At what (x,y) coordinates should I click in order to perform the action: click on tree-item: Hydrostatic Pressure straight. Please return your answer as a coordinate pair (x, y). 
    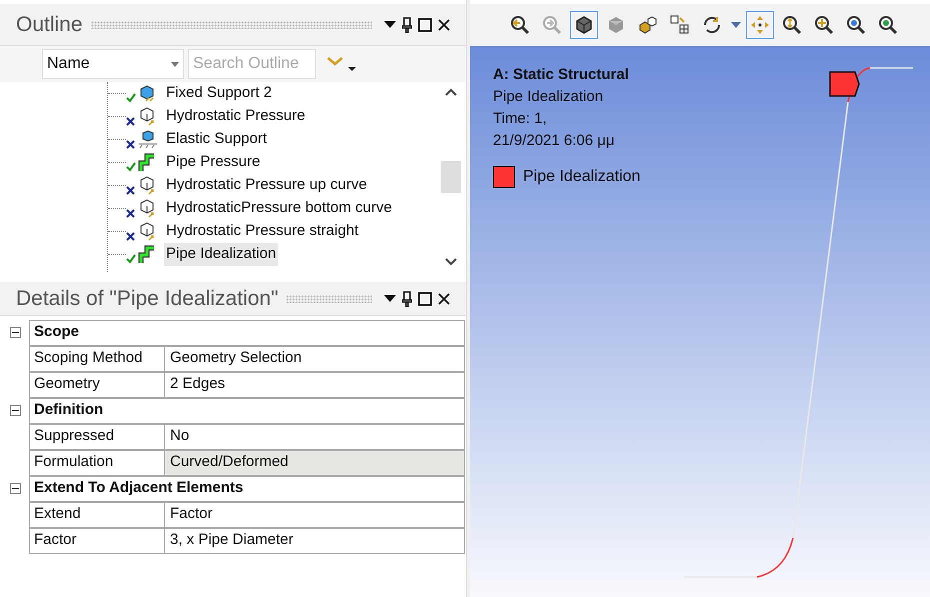
    Looking at the image, I should click on (262, 231).